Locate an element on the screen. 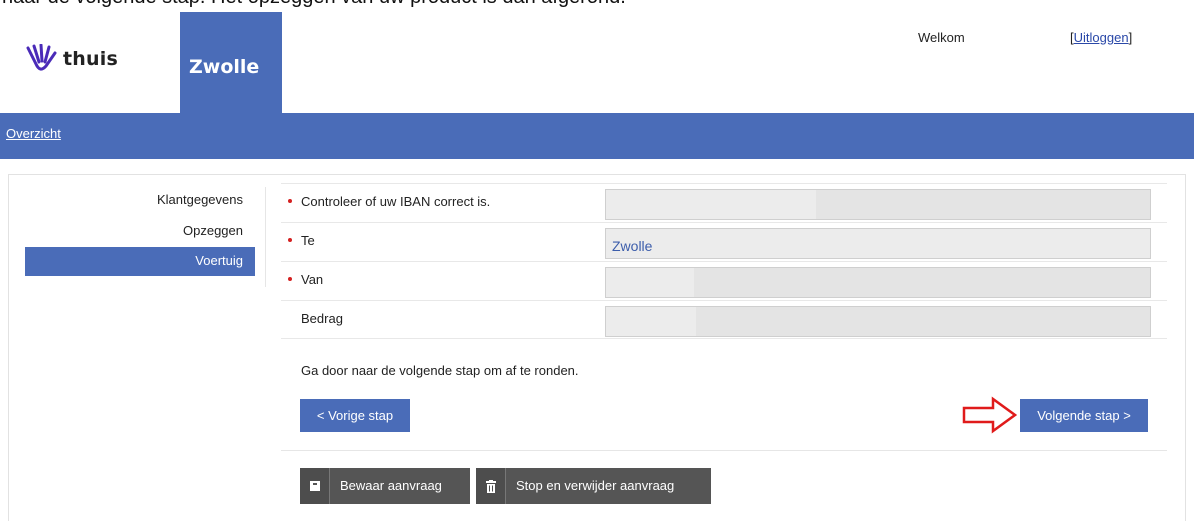 Image resolution: width=1194 pixels, height=521 pixels. form-row-te: Te Zwolle is located at coordinates (724, 241).